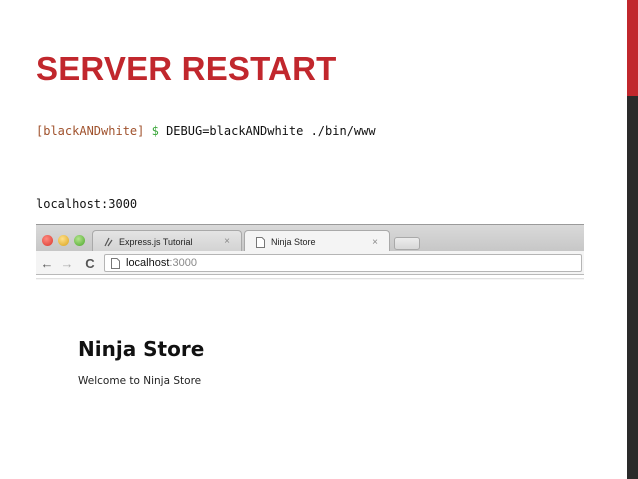  Describe the element at coordinates (141, 349) in the screenshot. I see `page-heading: Ninja Store` at that location.